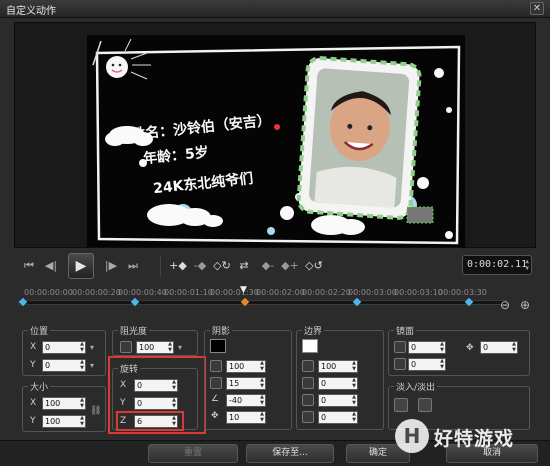 The image size is (550, 466). What do you see at coordinates (133, 266) in the screenshot?
I see `go-to-end-button: ⏭` at bounding box center [133, 266].